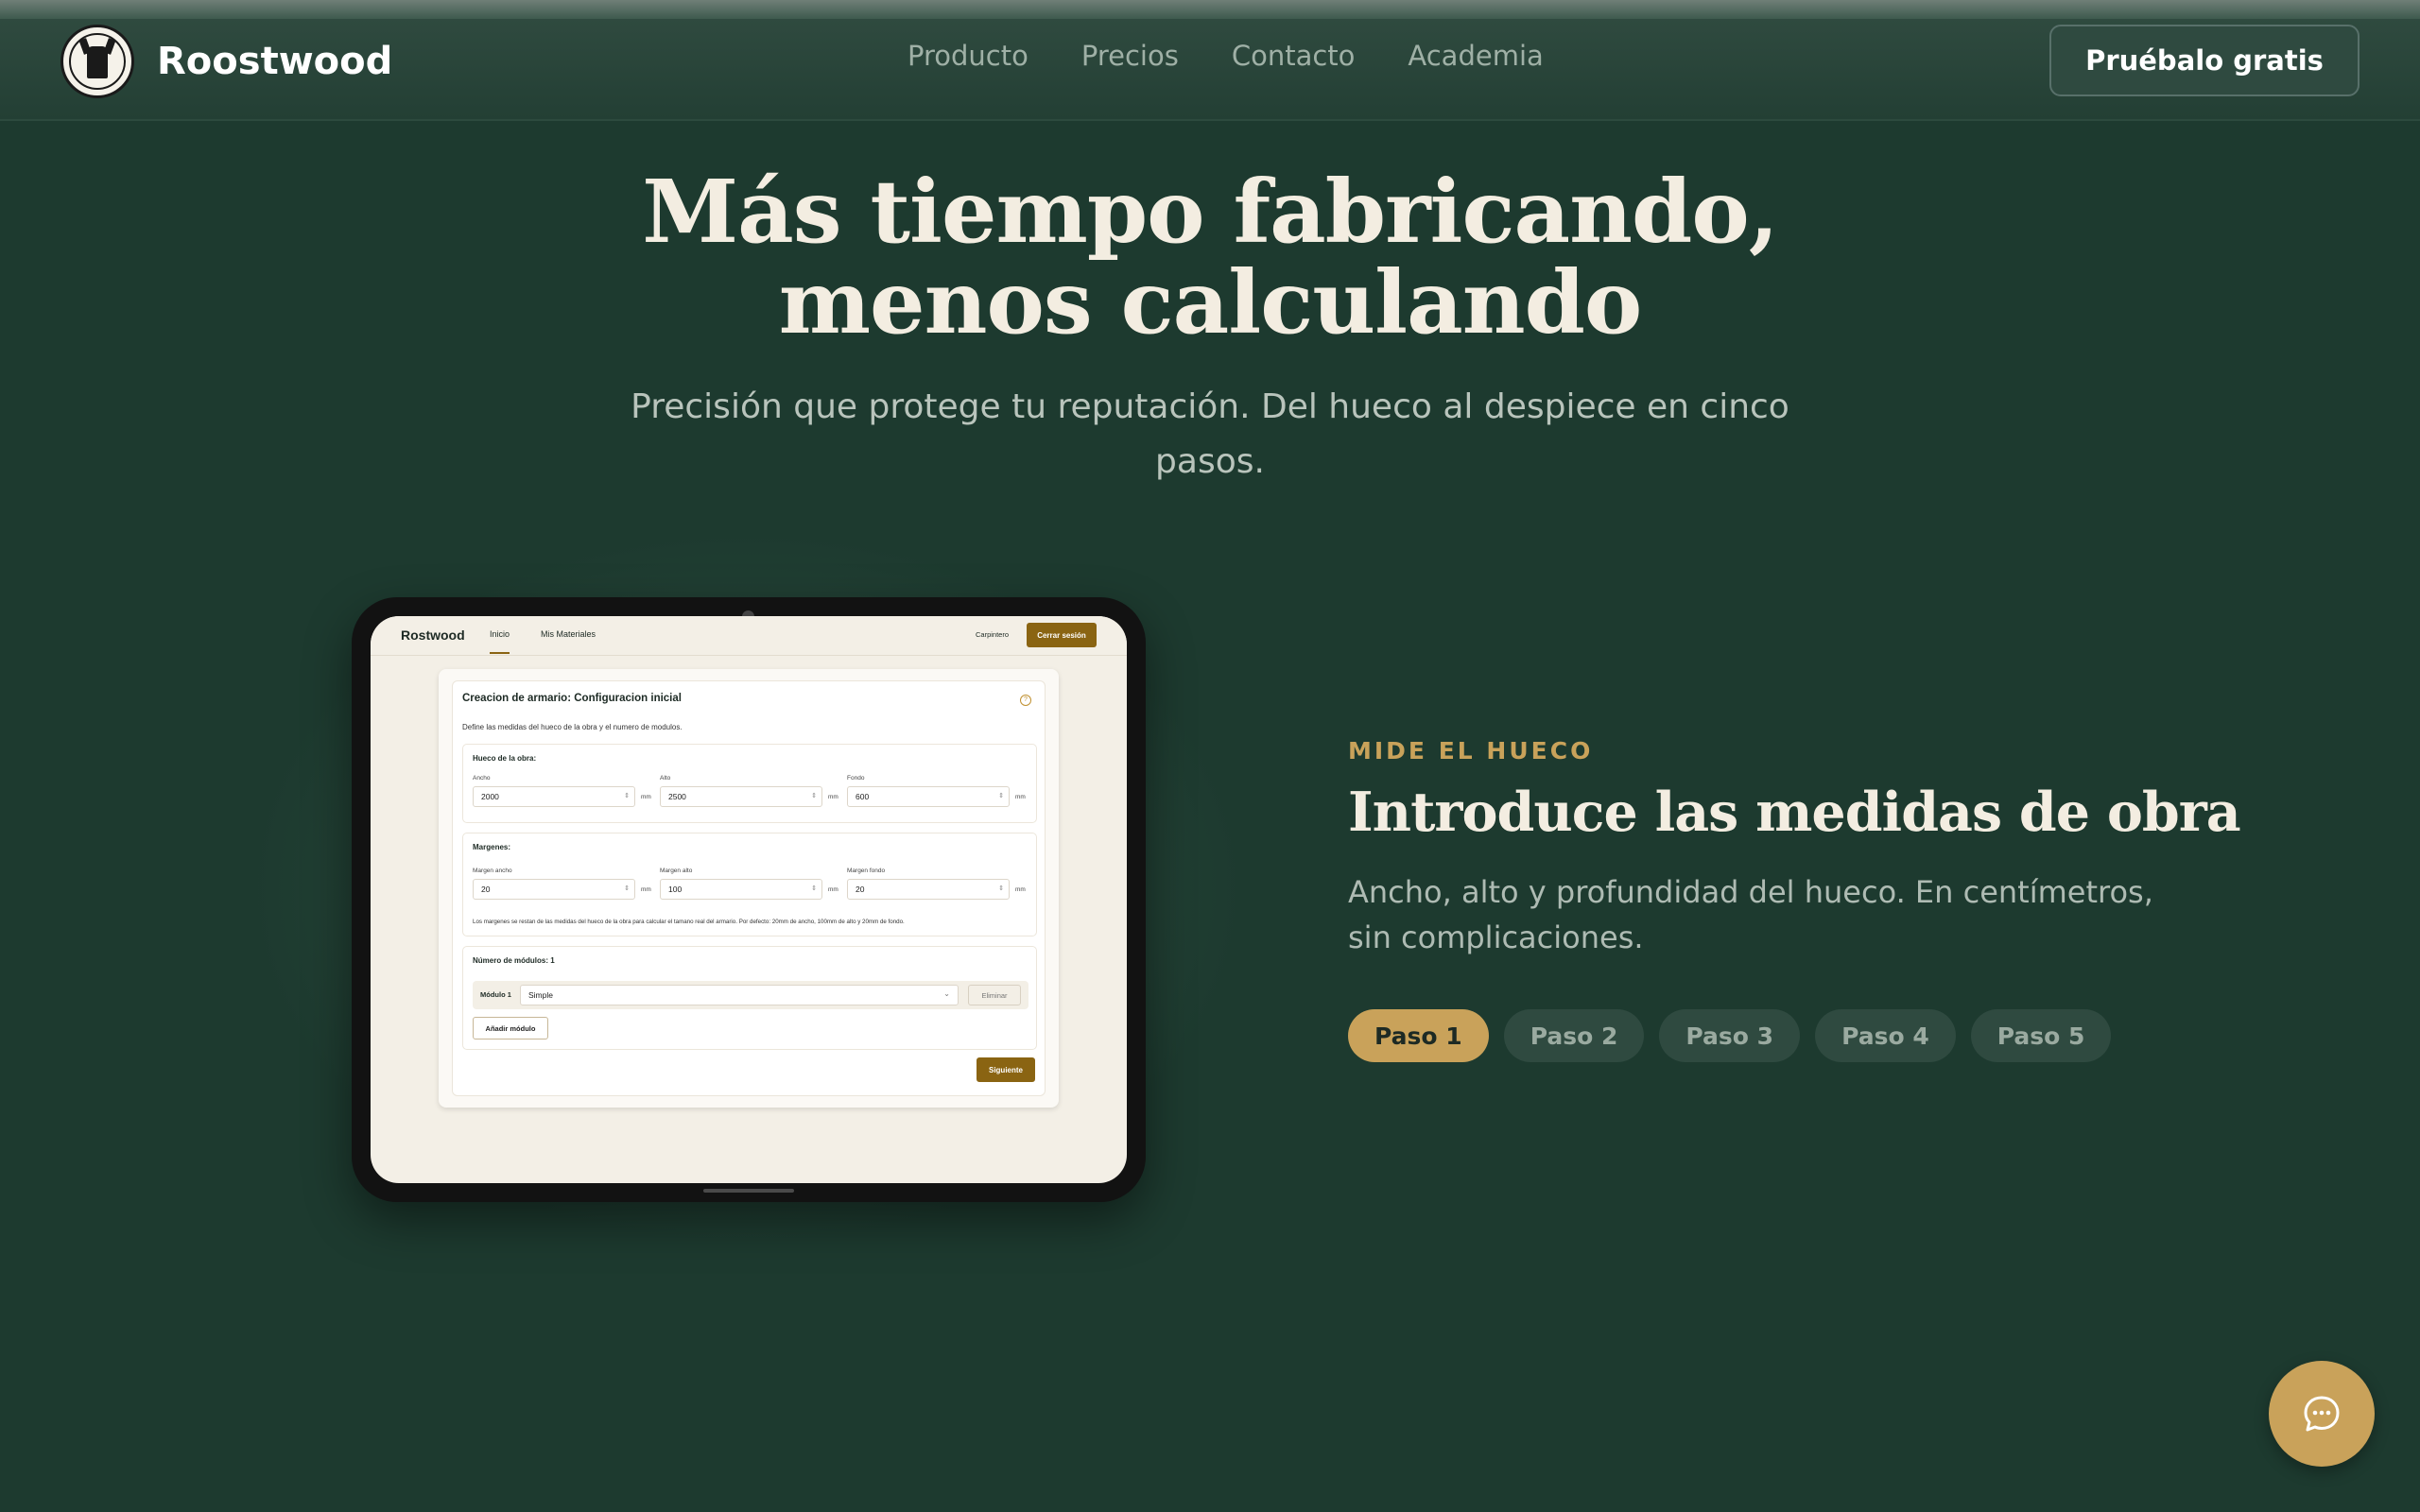  Describe the element at coordinates (1020, 797) in the screenshot. I see `fondo-unit: mm` at that location.